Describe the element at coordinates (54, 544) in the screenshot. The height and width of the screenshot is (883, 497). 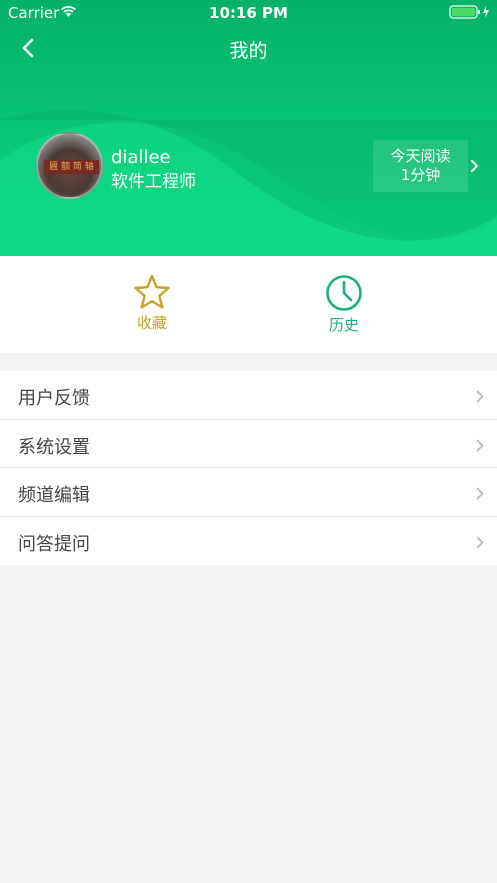
I see `menu-item-label: 问答提问` at that location.